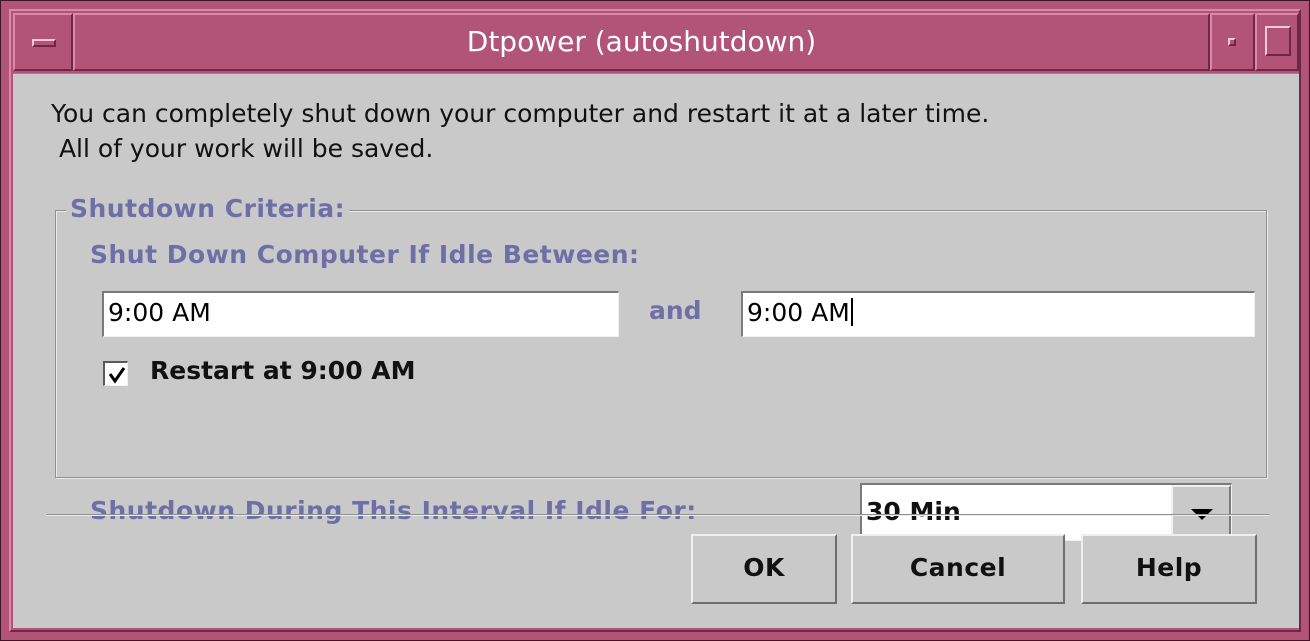  I want to click on maximize-button, so click(1277, 42).